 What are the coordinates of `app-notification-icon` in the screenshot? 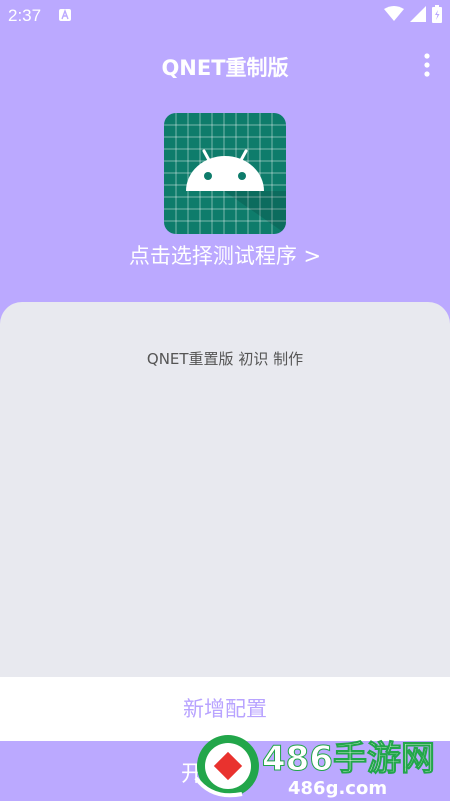 It's located at (65, 15).